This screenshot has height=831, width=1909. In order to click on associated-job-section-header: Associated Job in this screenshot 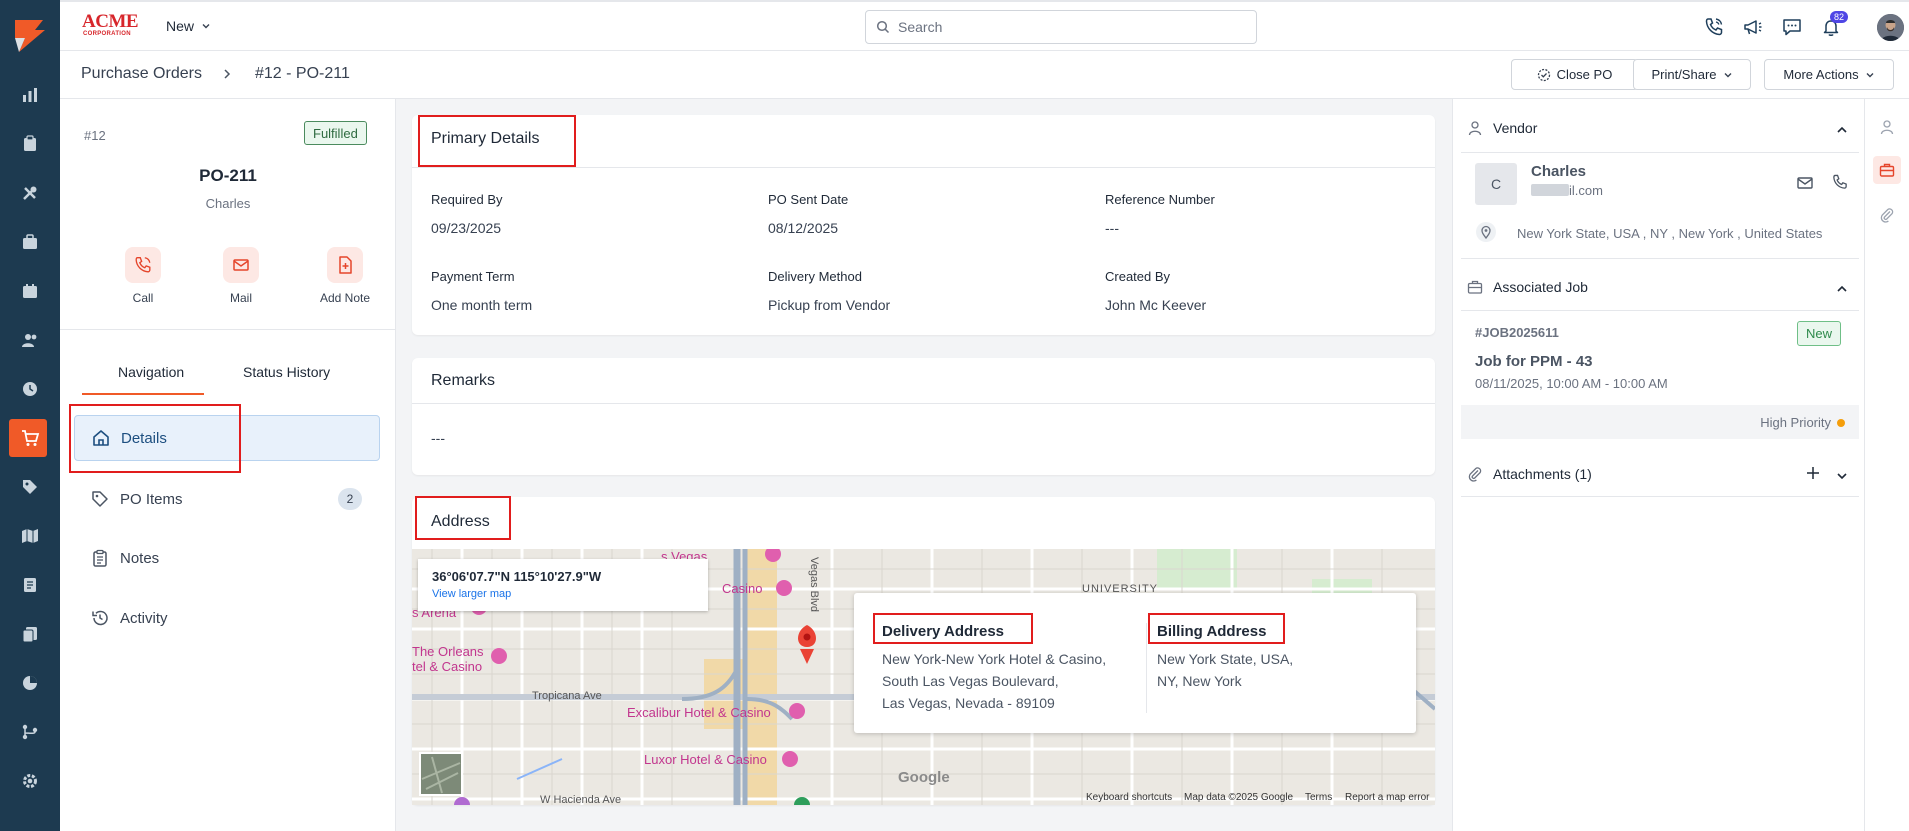, I will do `click(1527, 287)`.